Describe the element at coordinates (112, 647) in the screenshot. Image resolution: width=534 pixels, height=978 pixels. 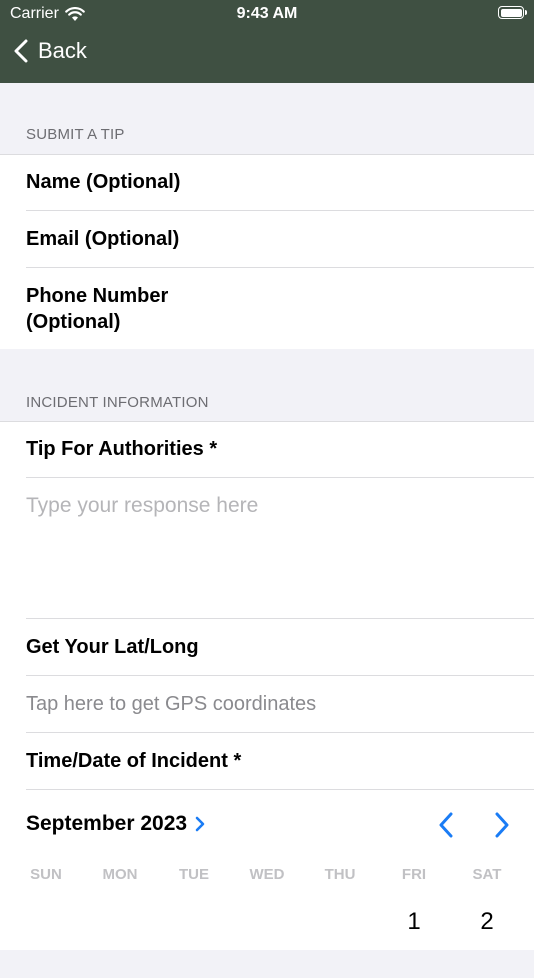
I see `latlong-label: Get Your Lat/Long` at that location.